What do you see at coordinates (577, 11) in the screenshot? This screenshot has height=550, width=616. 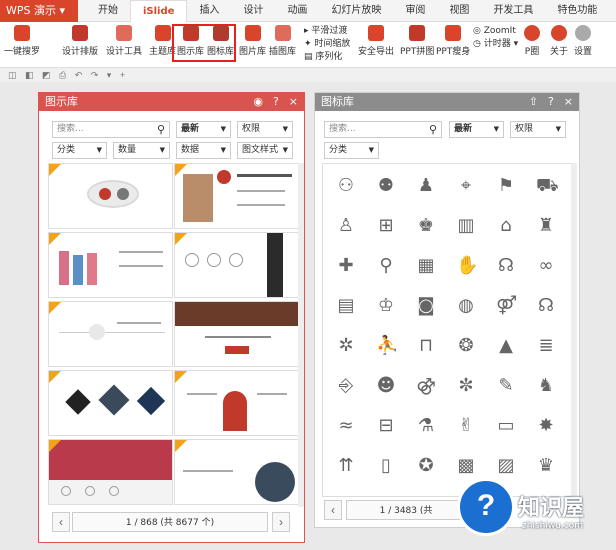 I see `tab-features: 特色功能` at bounding box center [577, 11].